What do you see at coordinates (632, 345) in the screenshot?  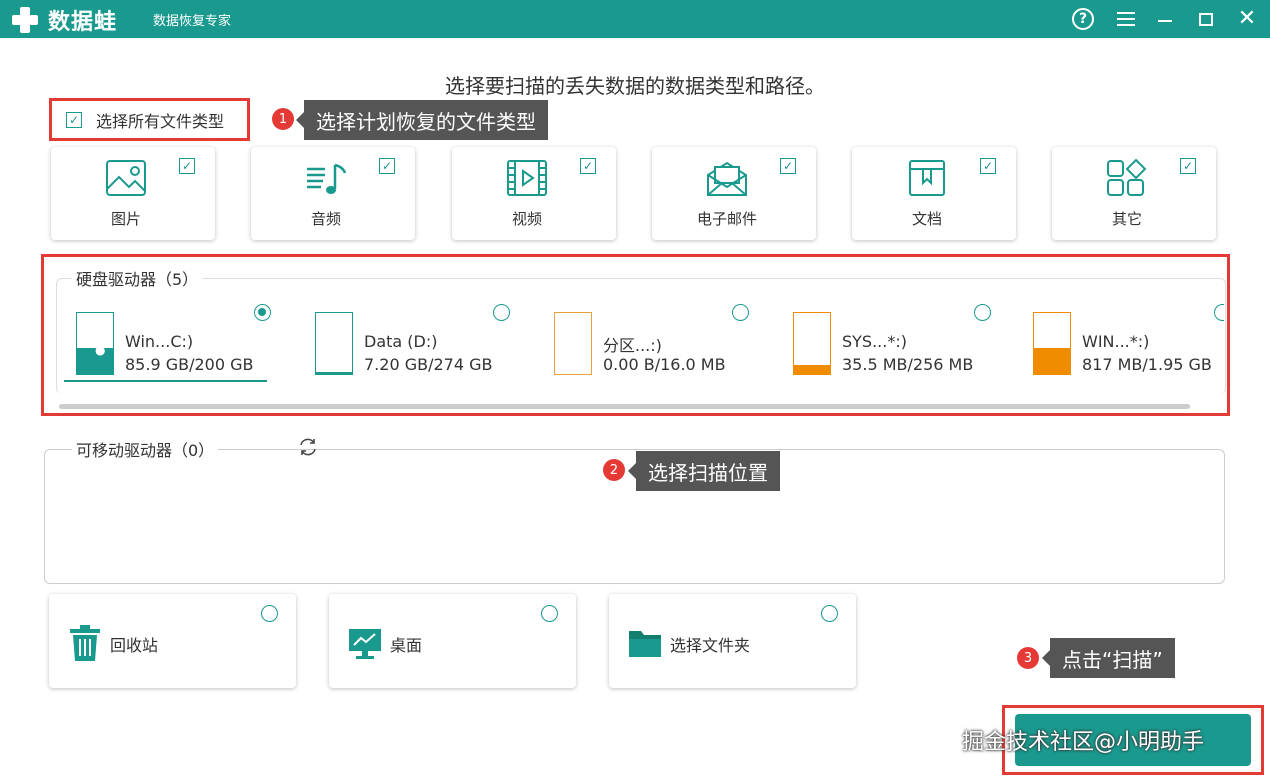 I see `drive-name: 分区...:)` at bounding box center [632, 345].